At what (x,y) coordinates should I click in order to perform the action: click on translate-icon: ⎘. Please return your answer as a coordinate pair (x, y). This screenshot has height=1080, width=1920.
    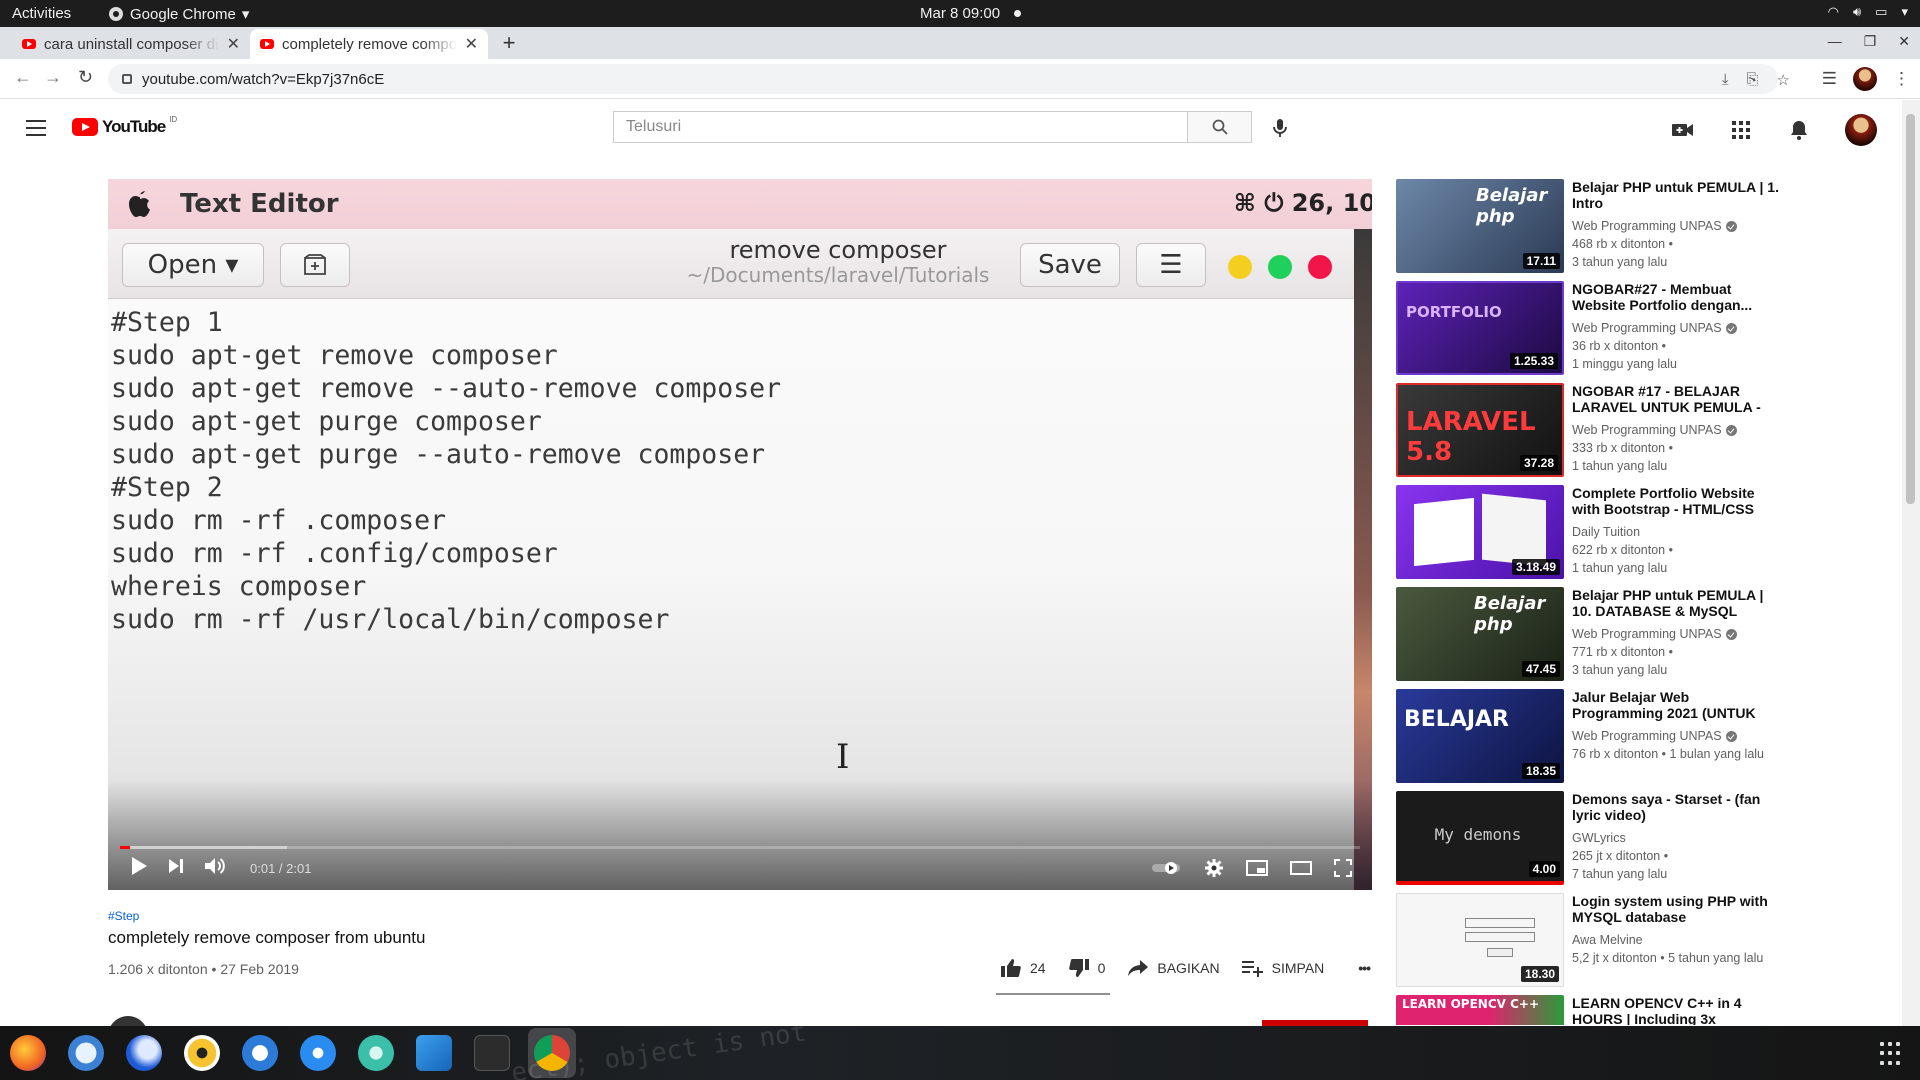
    Looking at the image, I should click on (1753, 80).